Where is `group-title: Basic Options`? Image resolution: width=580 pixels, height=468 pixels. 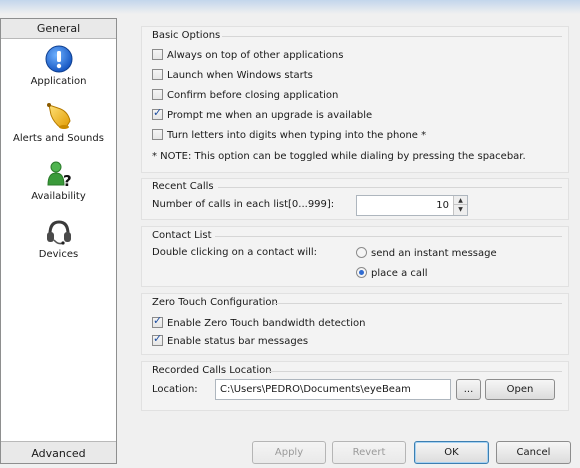
group-title: Basic Options is located at coordinates (186, 35).